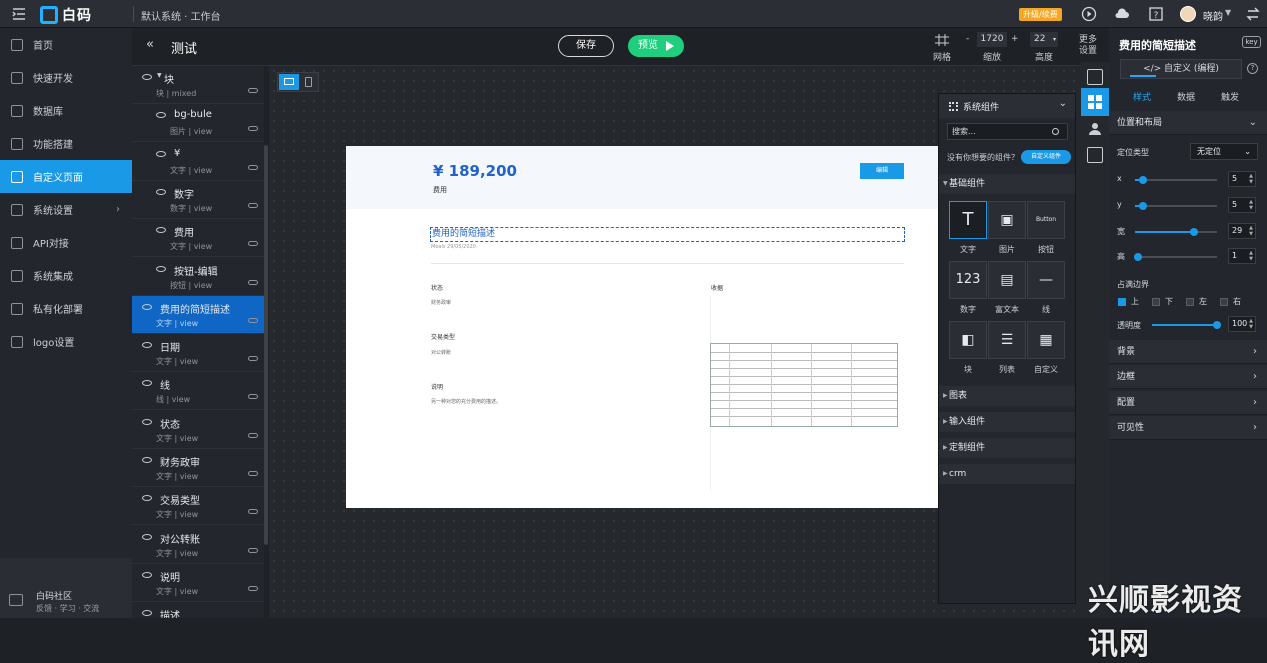 This screenshot has height=663, width=1267. Describe the element at coordinates (150, 44) in the screenshot. I see `back-icon: «` at that location.